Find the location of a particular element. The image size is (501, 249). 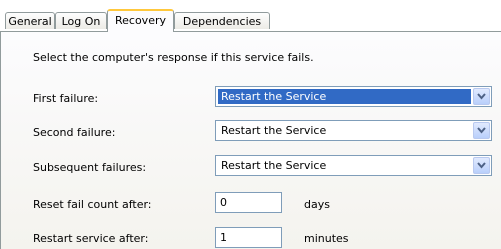

restart-service-label: Restart service after: is located at coordinates (91, 238).